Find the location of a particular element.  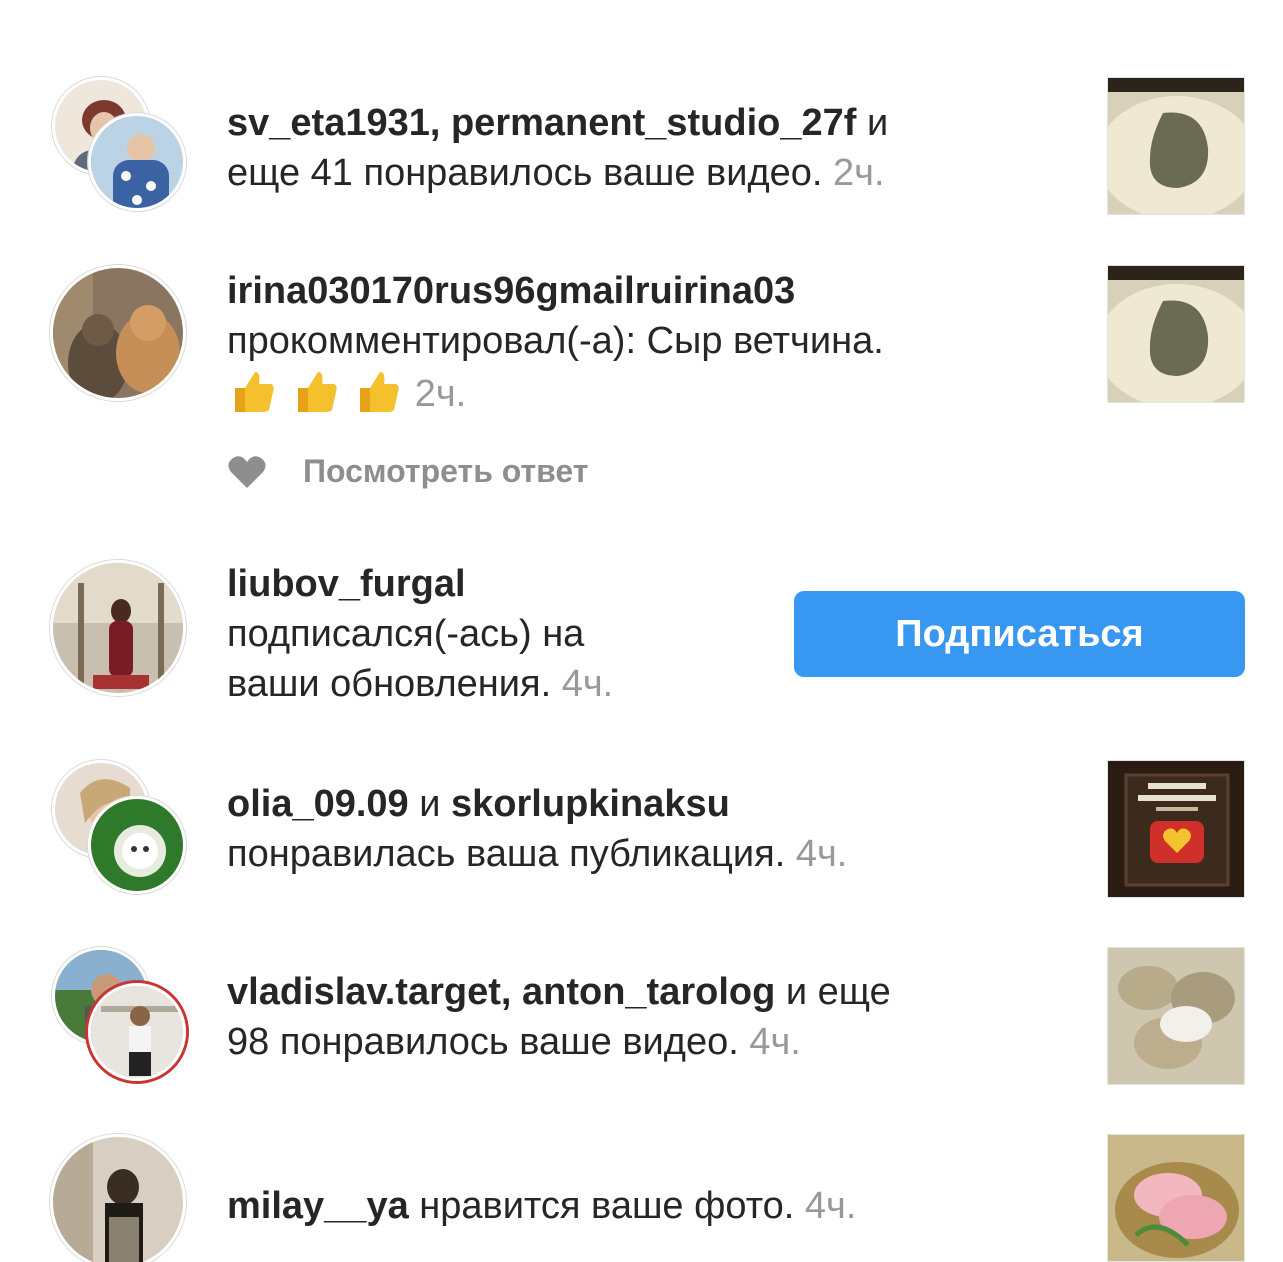

follow-button: Подписаться is located at coordinates (1019, 634).